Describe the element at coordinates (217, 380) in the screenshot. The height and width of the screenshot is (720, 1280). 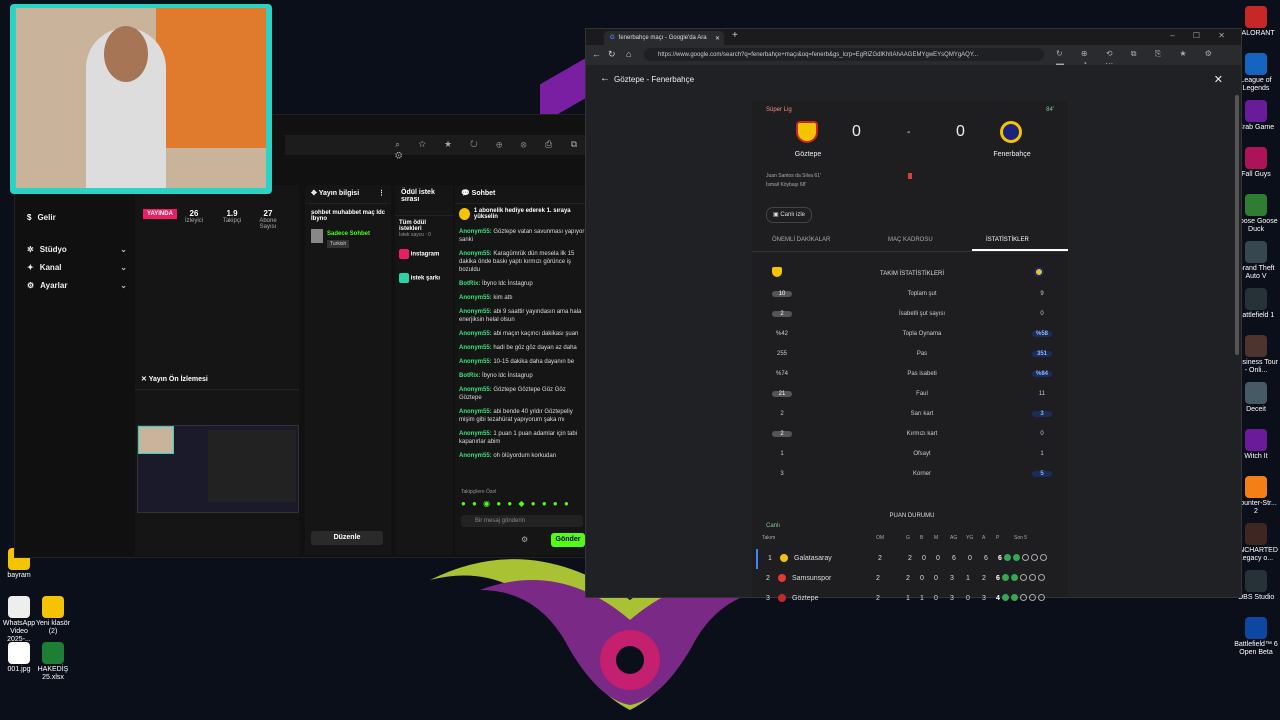
I see `preview-header: ✕ Yayın Ön İzlemesi` at that location.